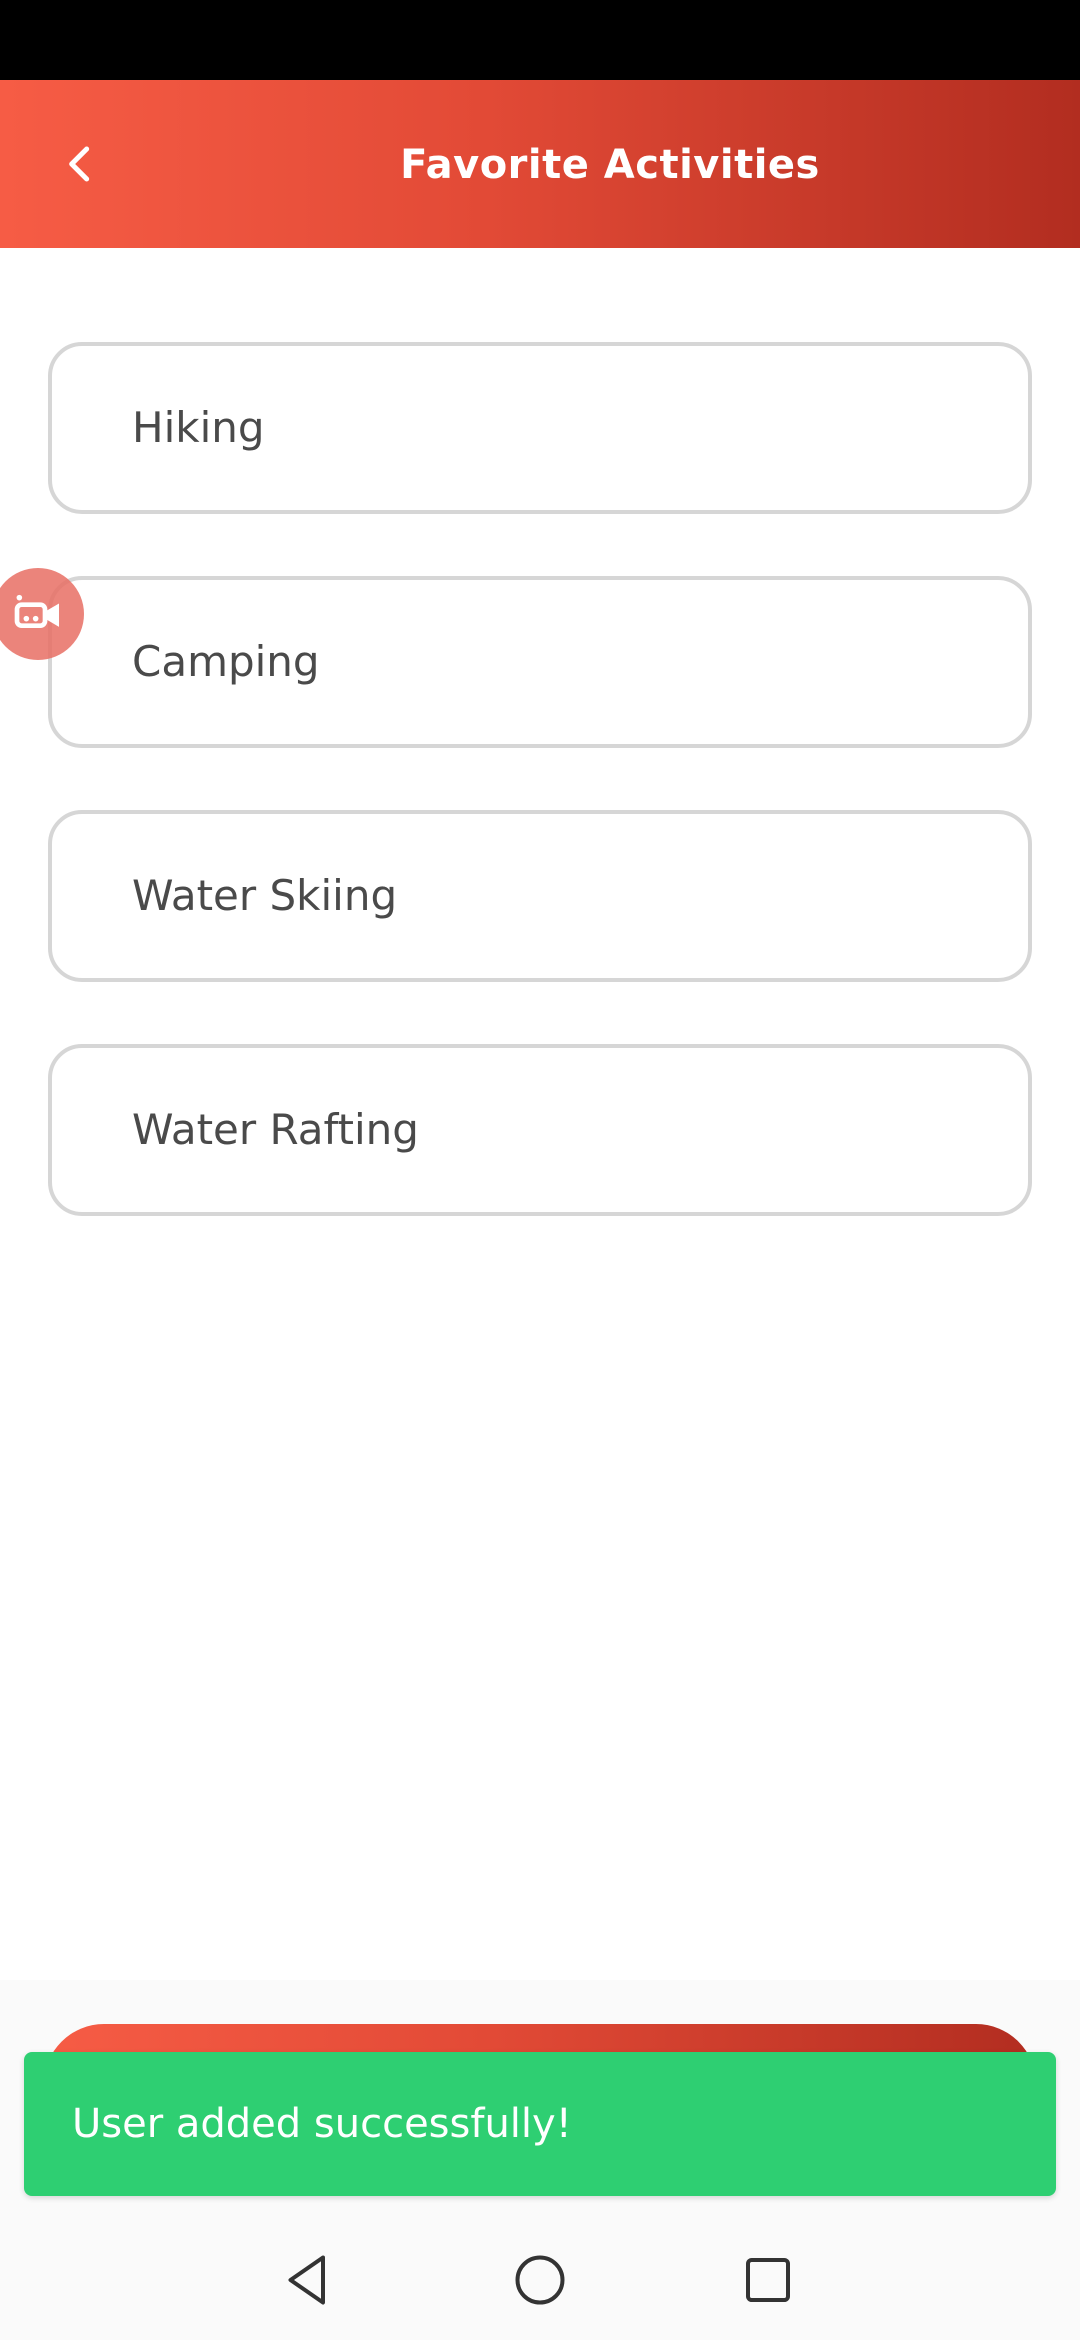 The image size is (1080, 2340). Describe the element at coordinates (226, 661) in the screenshot. I see `activity-label: Camping` at that location.